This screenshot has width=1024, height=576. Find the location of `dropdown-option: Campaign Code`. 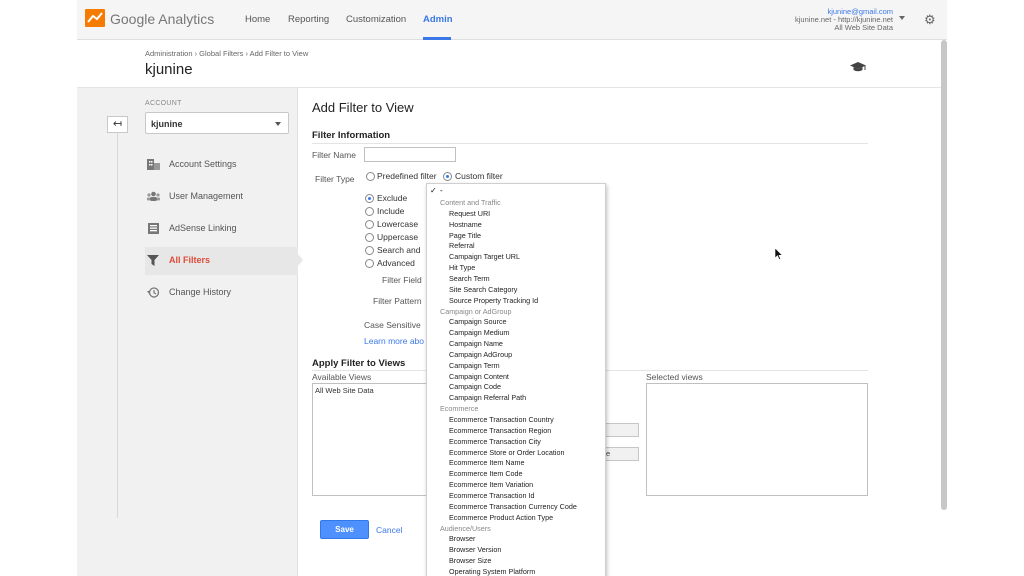

dropdown-option: Campaign Code is located at coordinates (475, 386).